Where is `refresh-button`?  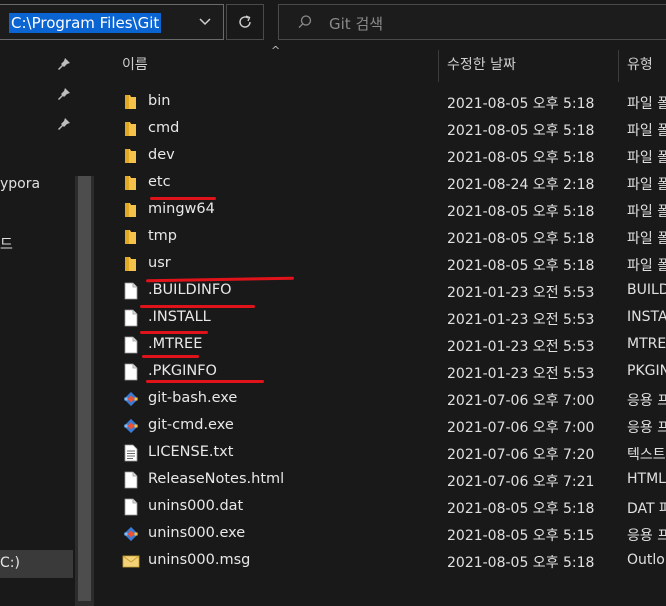
refresh-button is located at coordinates (245, 22).